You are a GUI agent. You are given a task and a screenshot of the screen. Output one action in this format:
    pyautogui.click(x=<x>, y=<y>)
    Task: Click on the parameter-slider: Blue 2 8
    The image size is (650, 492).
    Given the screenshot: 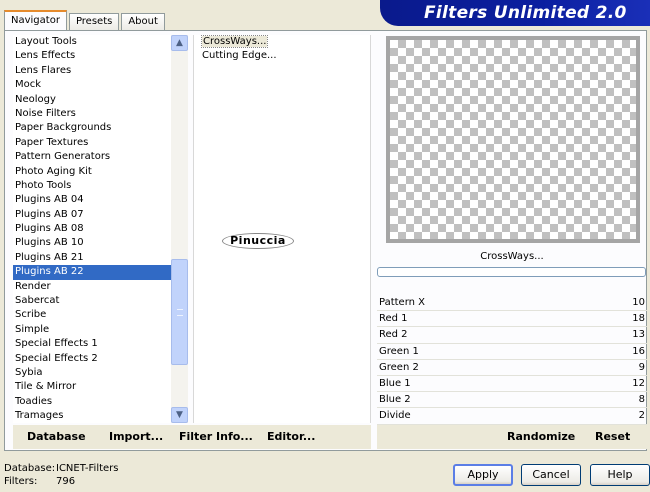 What is the action you would take?
    pyautogui.click(x=512, y=400)
    